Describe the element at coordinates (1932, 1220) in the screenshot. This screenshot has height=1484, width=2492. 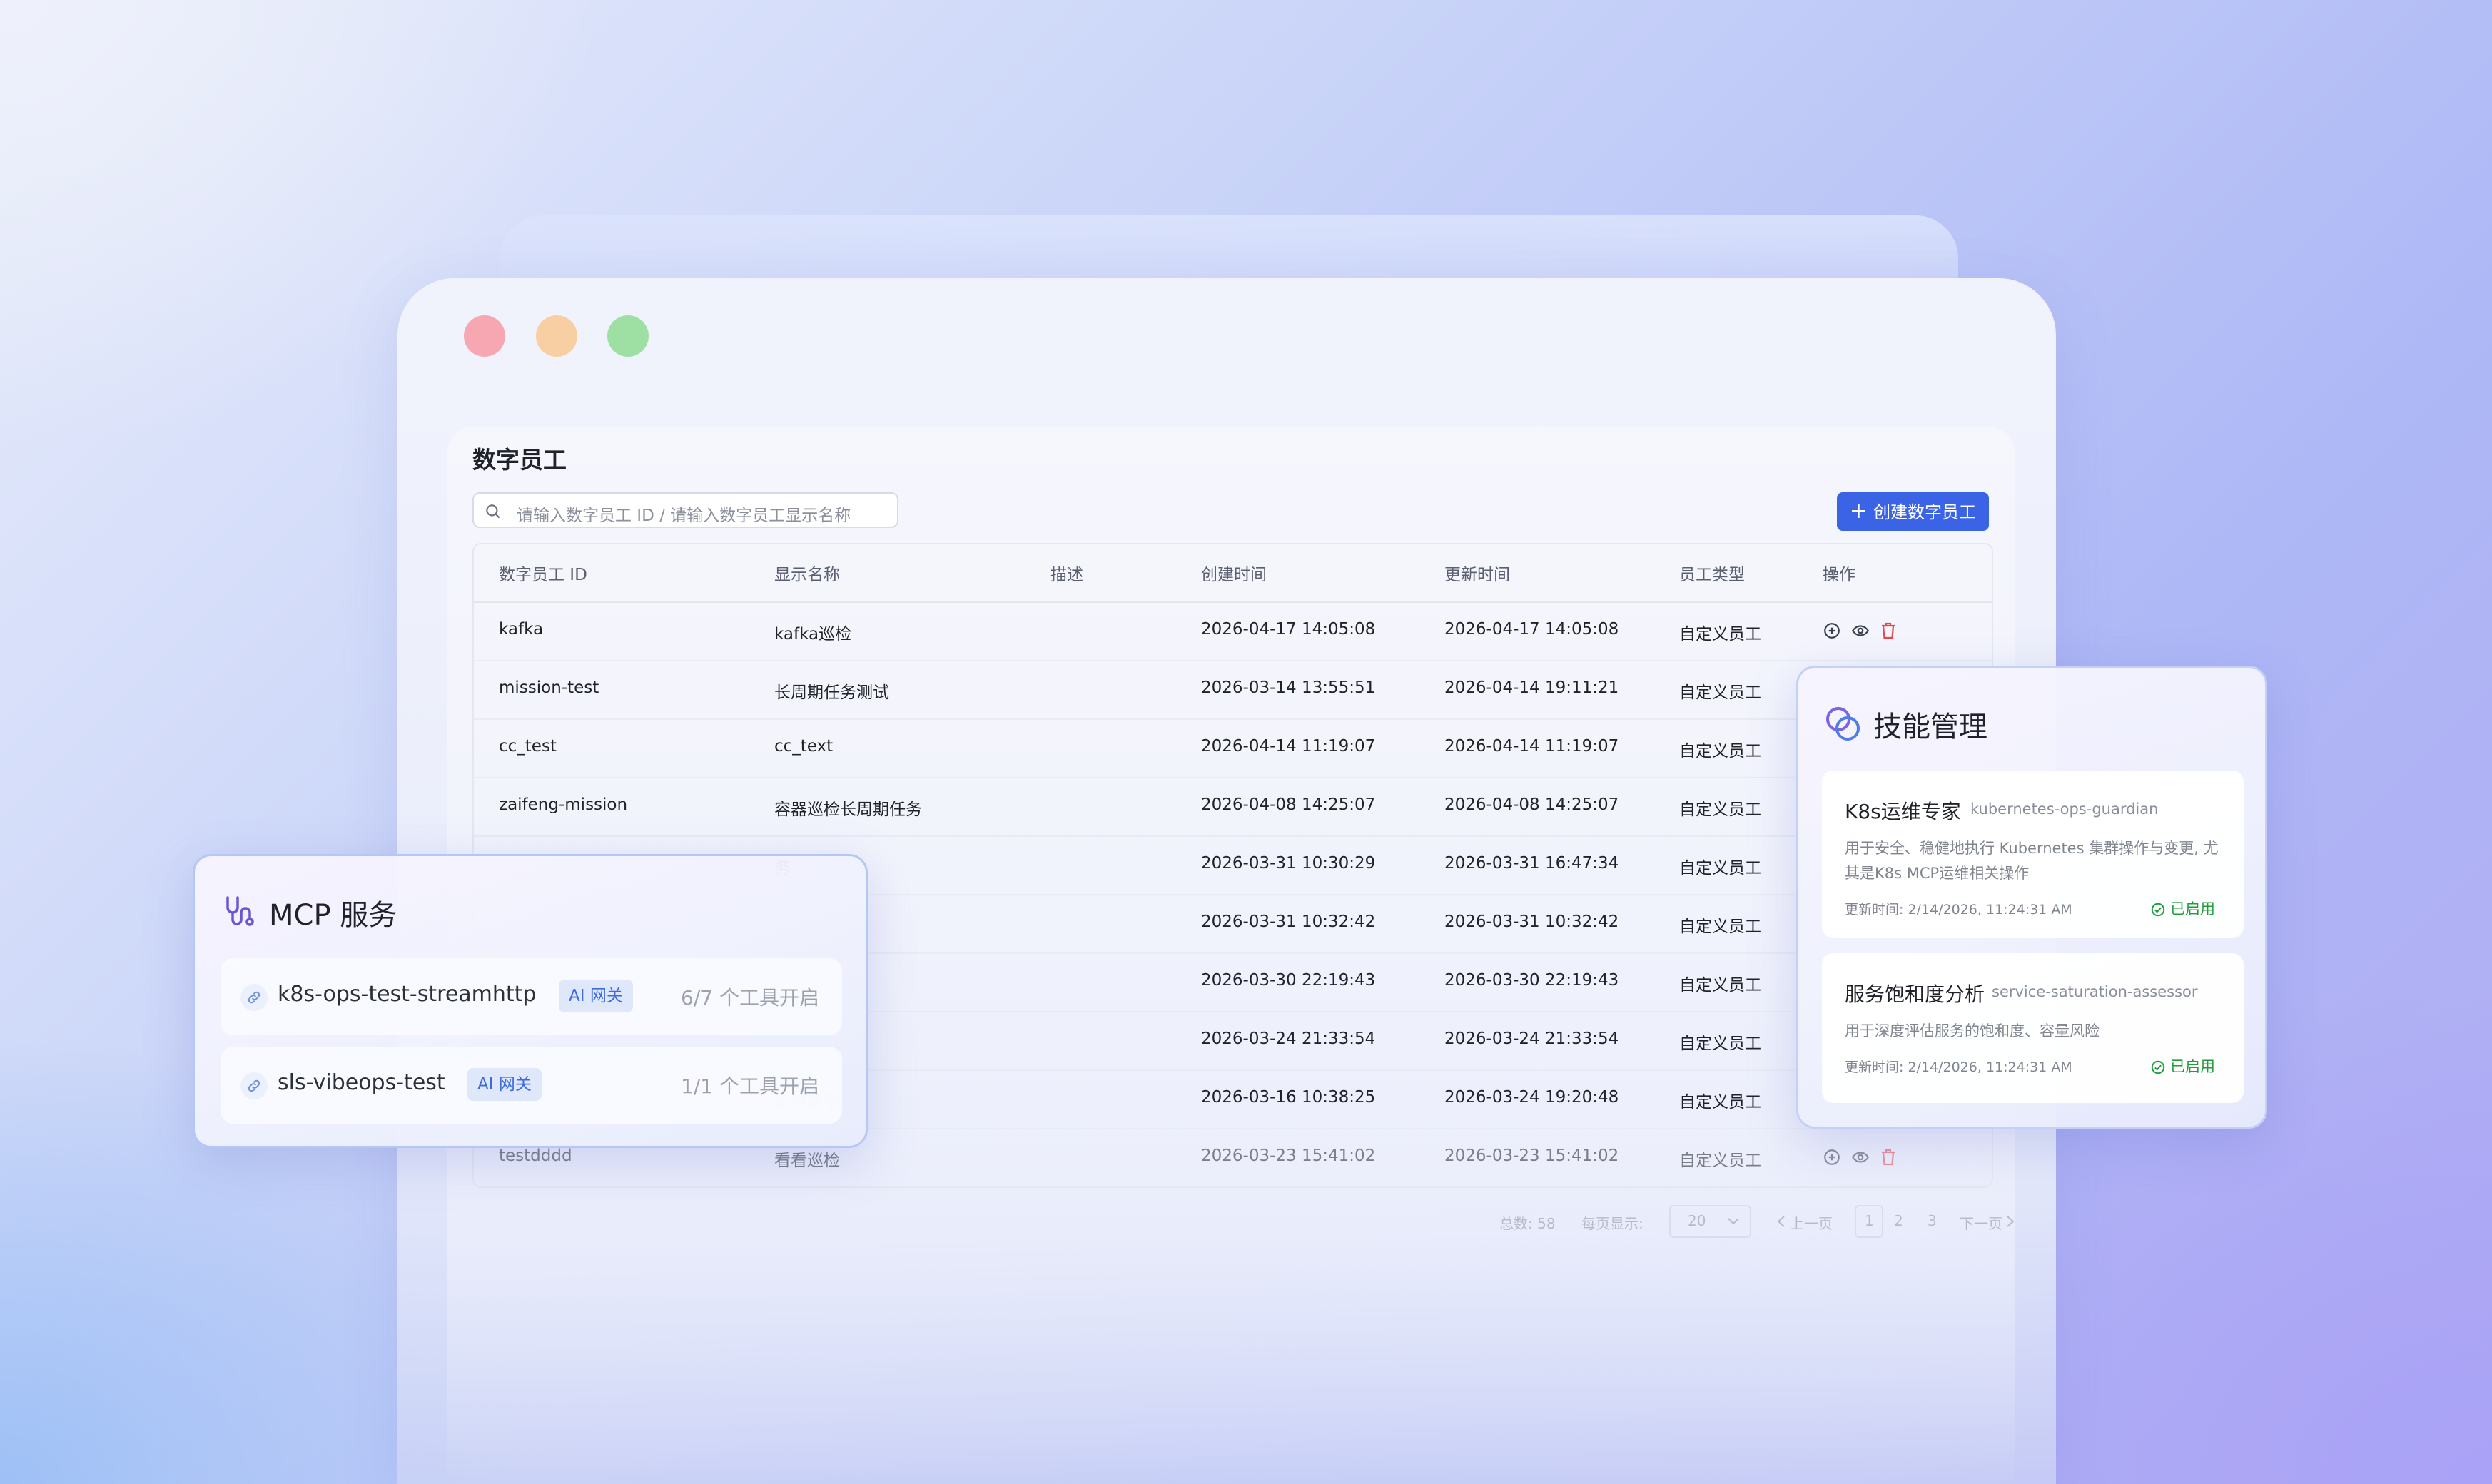
I see `page-3-button: 3` at that location.